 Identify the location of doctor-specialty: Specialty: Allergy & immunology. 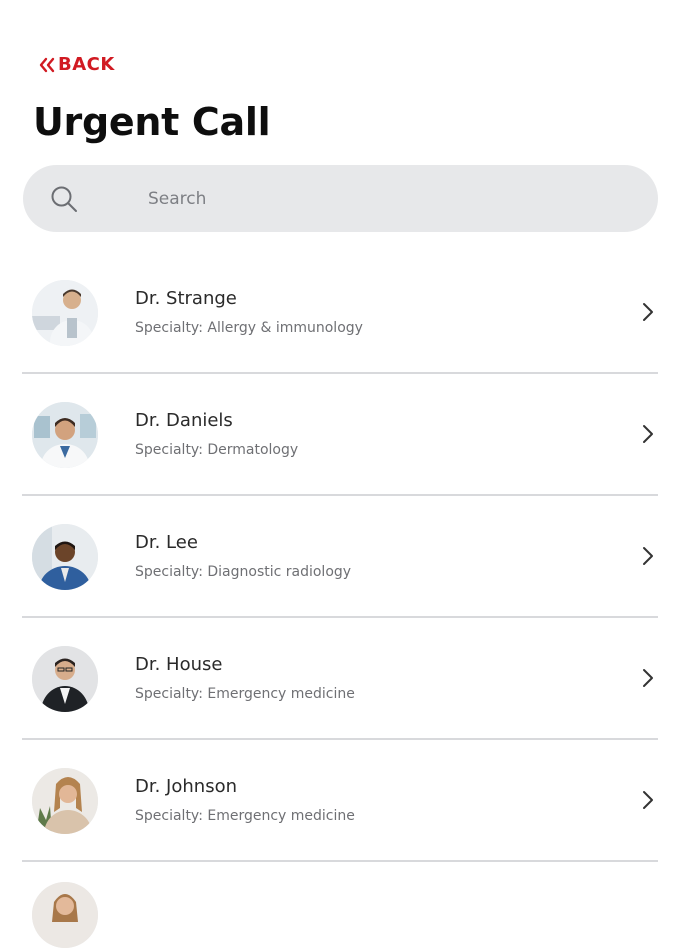
(249, 328).